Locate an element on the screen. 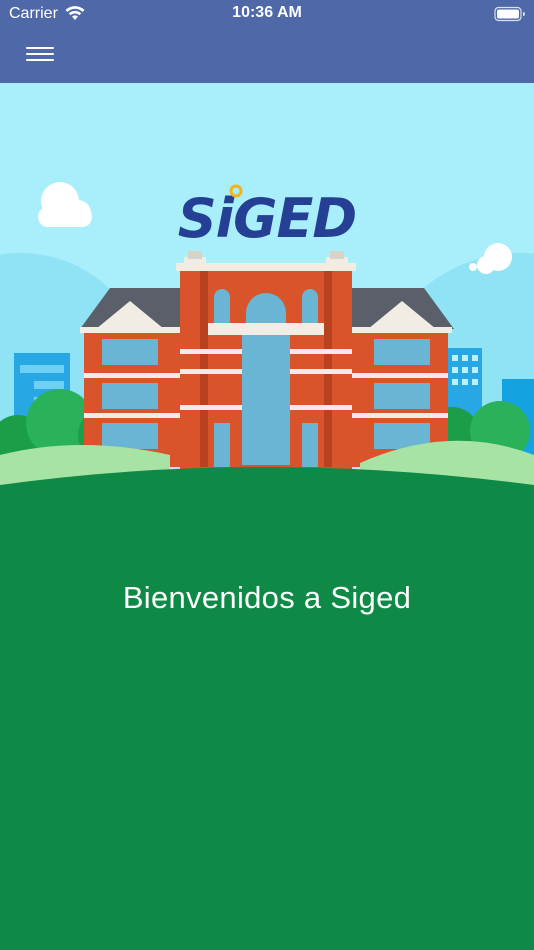  top-bar: Carrier 10:36 AM is located at coordinates (267, 41).